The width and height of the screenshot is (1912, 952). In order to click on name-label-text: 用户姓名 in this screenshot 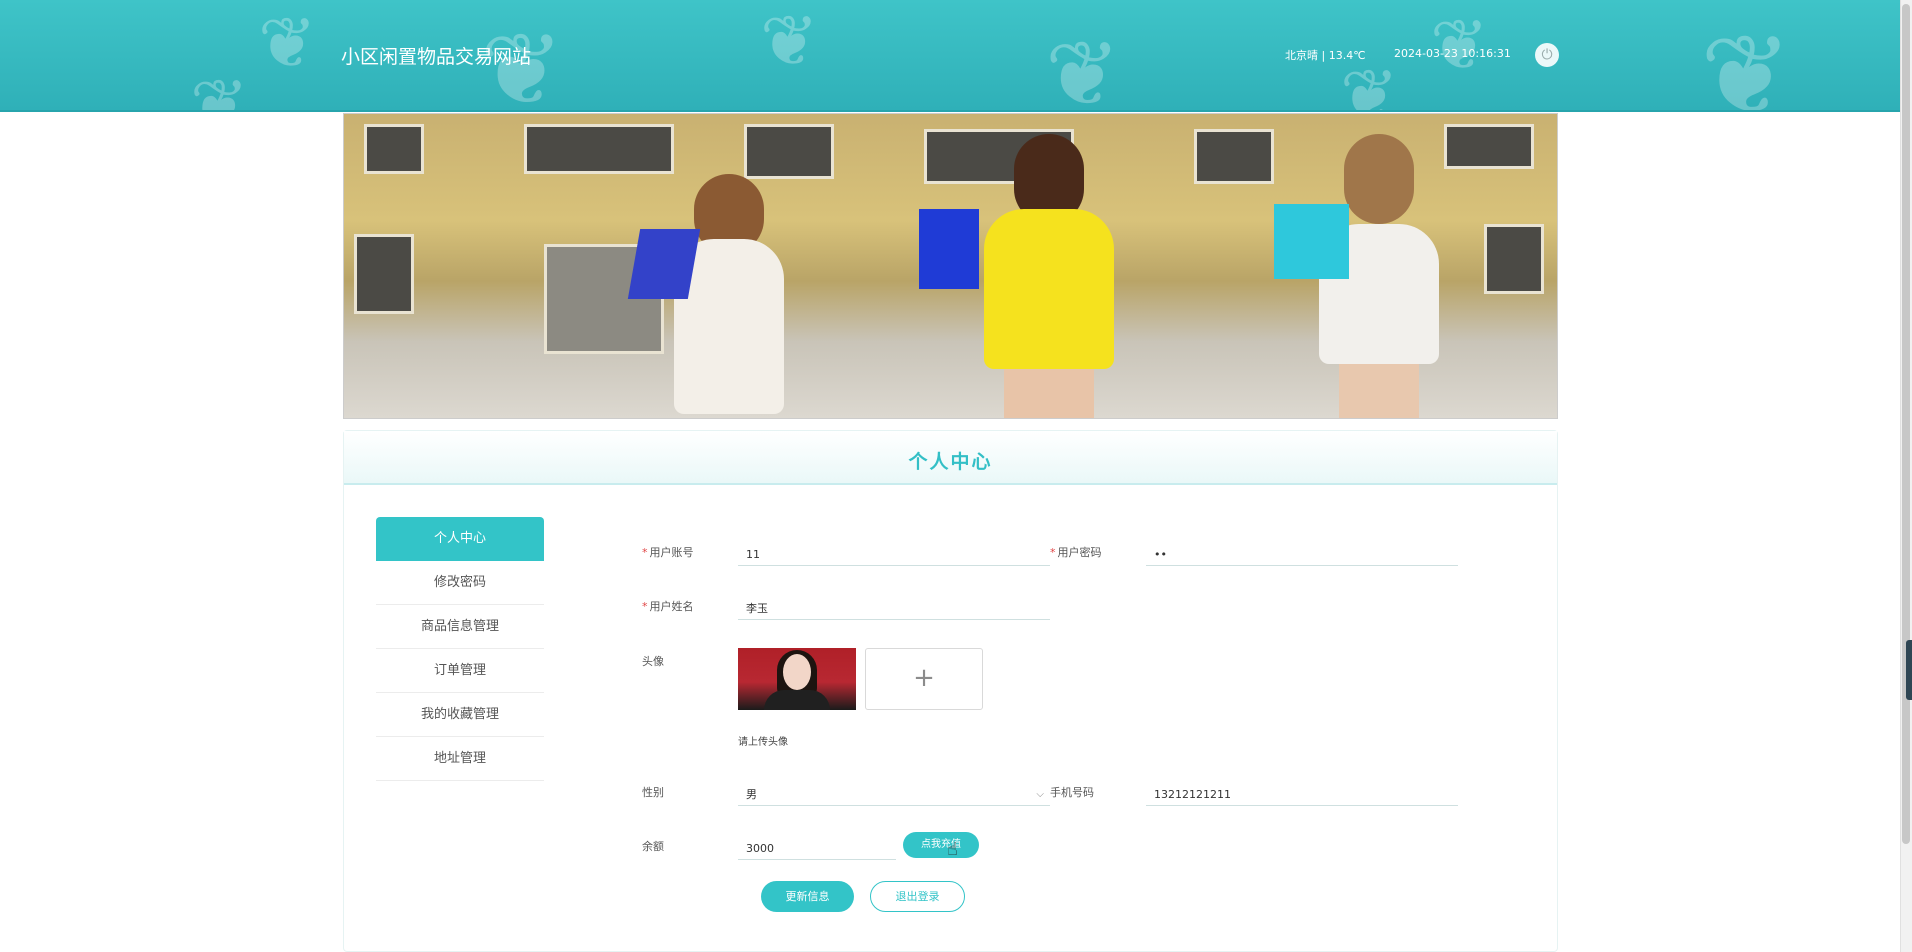, I will do `click(671, 606)`.